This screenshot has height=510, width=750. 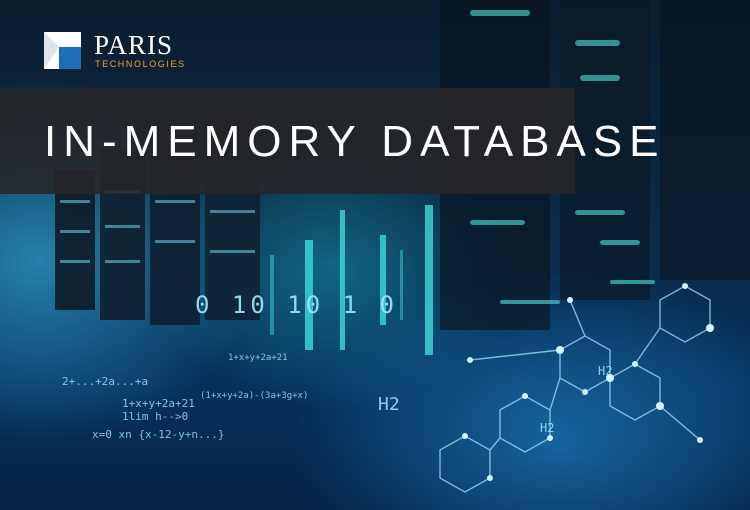 I want to click on data-bars, so click(x=351, y=280).